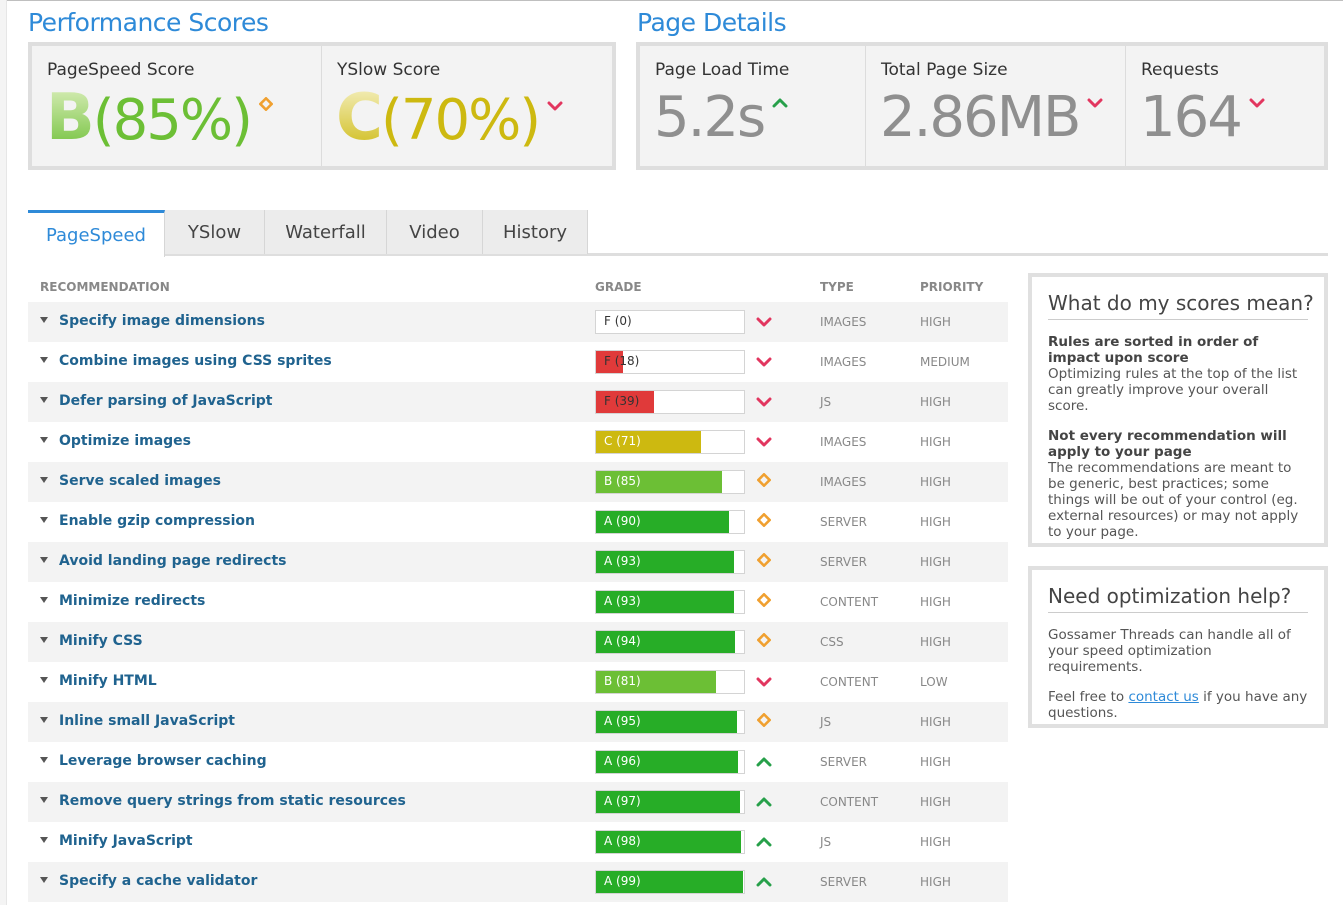 This screenshot has height=905, width=1343. Describe the element at coordinates (712, 22) in the screenshot. I see `page-details-title: Page Details` at that location.